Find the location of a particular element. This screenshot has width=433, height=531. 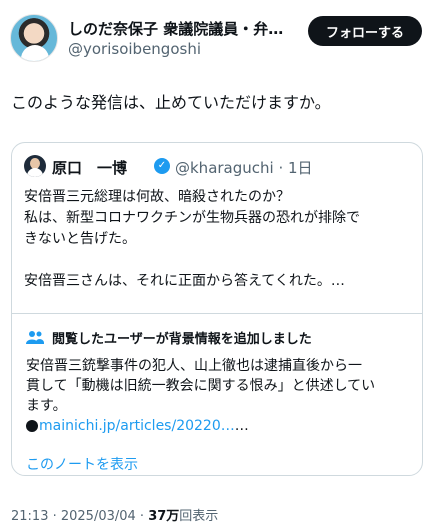

quoted-line: 私は、新型コロナワクチンが生物兵器の恐れが排除で is located at coordinates (192, 218).